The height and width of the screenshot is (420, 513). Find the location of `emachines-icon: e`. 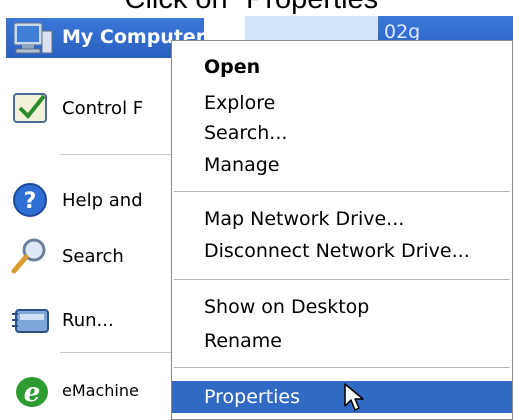

emachines-icon: e is located at coordinates (32, 390).